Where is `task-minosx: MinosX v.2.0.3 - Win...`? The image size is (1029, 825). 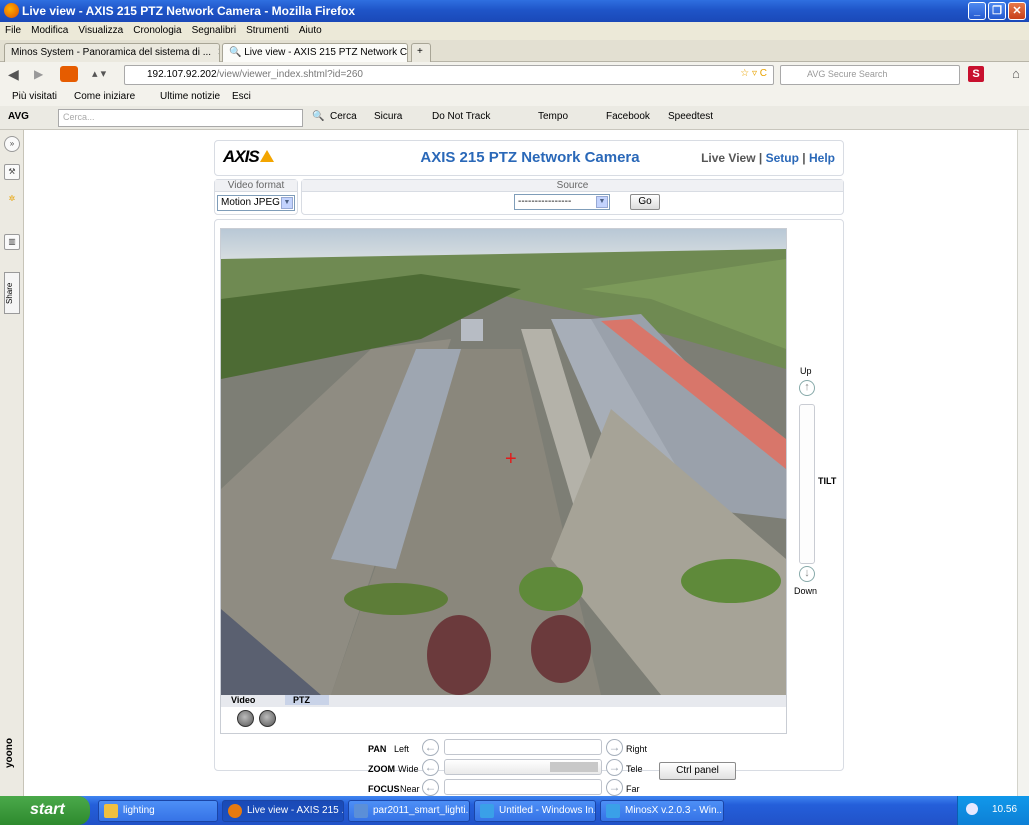 task-minosx: MinosX v.2.0.3 - Win... is located at coordinates (662, 811).